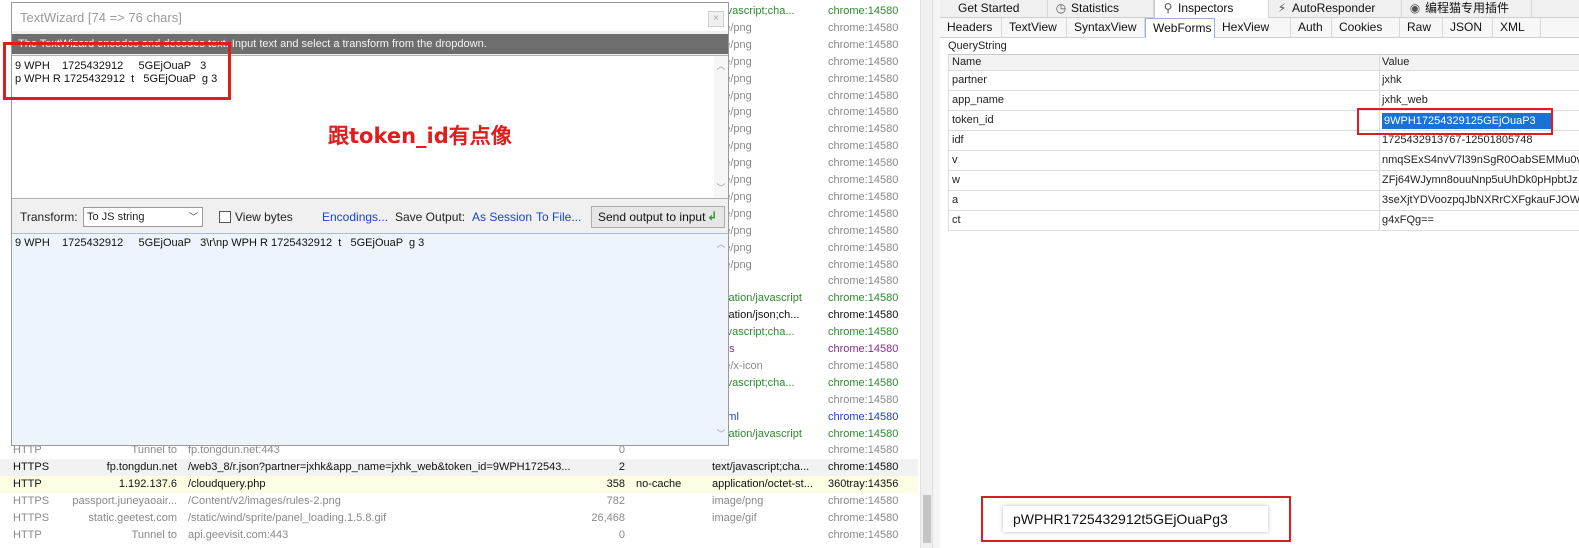 This screenshot has height=548, width=1579. Describe the element at coordinates (1164, 140) in the screenshot. I see `param-name: idf` at that location.